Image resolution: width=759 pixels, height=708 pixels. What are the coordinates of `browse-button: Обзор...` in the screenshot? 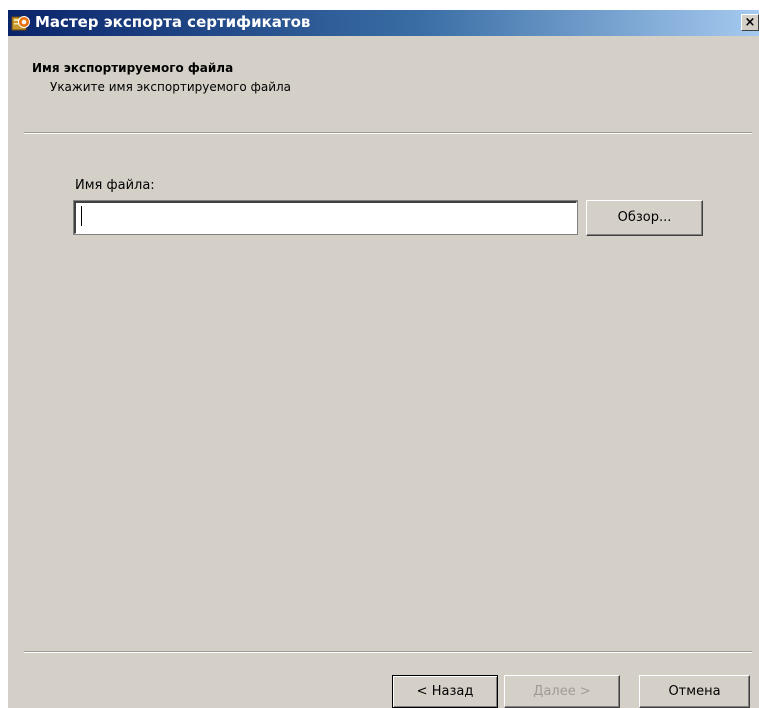 It's located at (644, 218).